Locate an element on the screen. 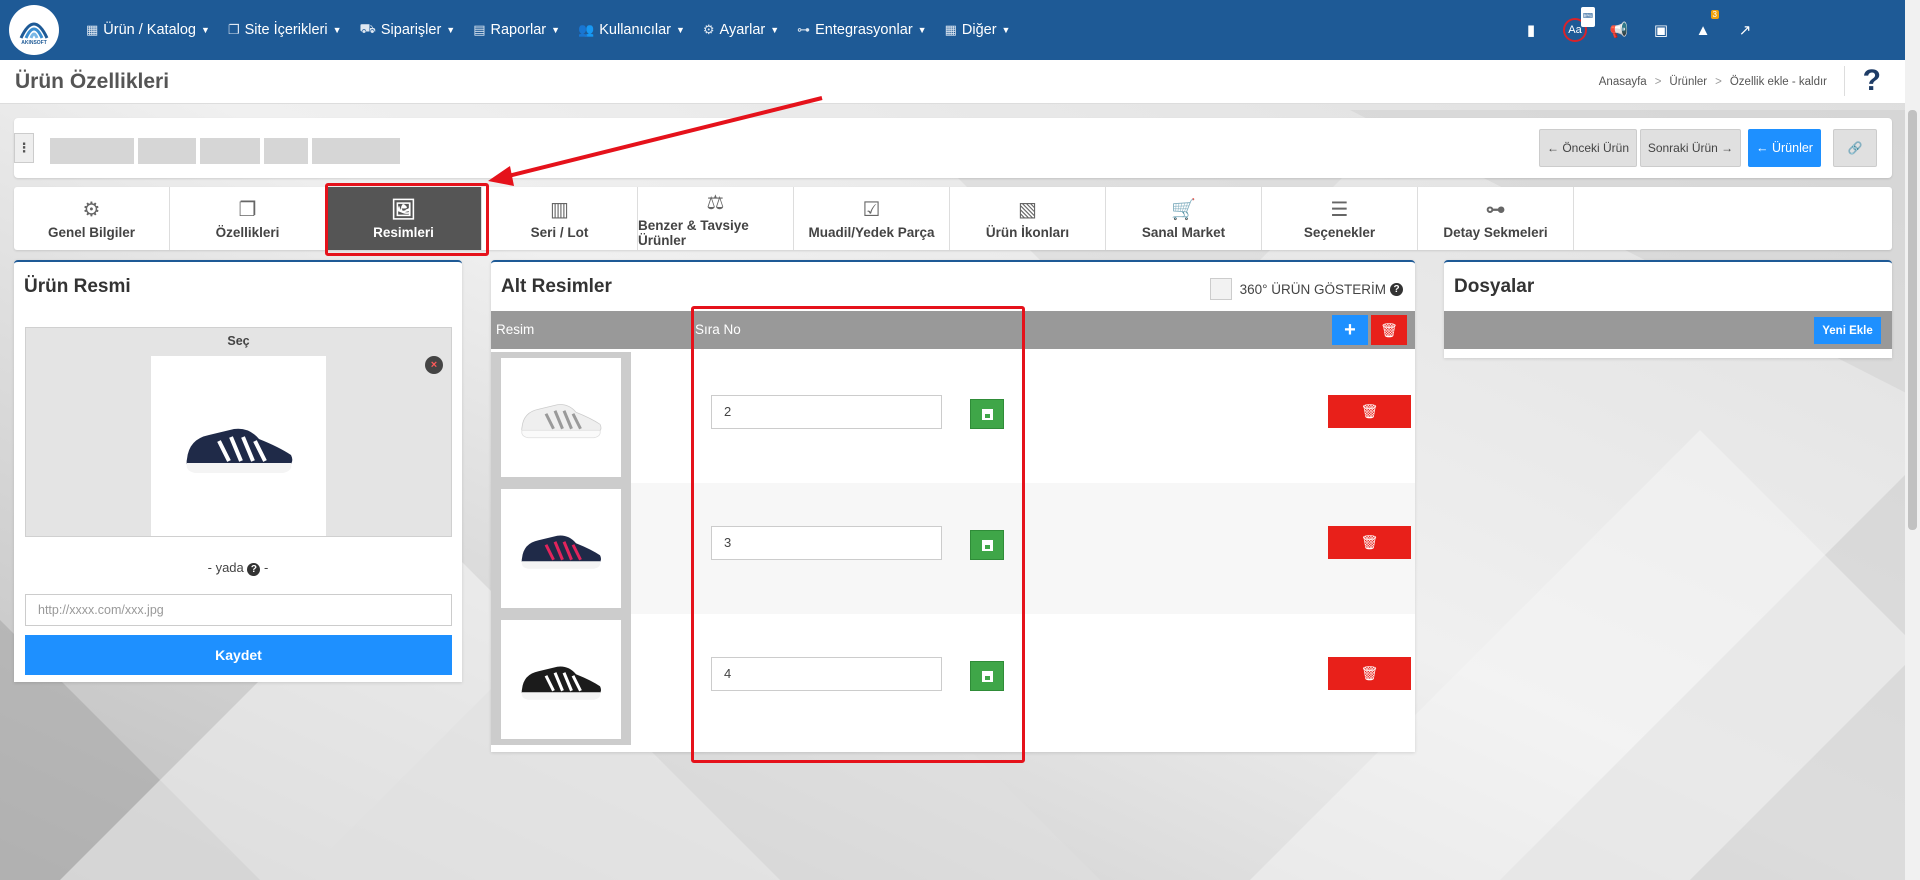 The height and width of the screenshot is (880, 1920). remove-image-button: × is located at coordinates (434, 365).